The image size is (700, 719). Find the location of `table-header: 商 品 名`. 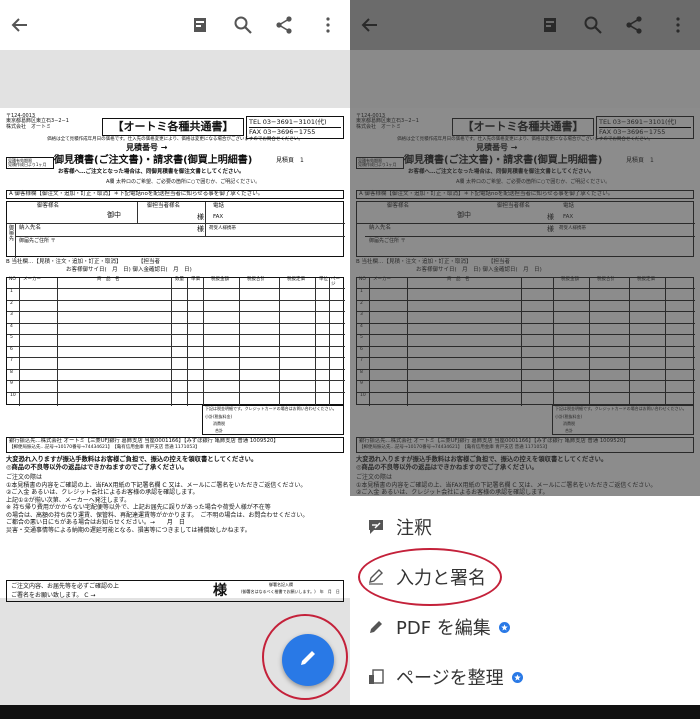

table-header: 商 品 名 is located at coordinates (108, 279).